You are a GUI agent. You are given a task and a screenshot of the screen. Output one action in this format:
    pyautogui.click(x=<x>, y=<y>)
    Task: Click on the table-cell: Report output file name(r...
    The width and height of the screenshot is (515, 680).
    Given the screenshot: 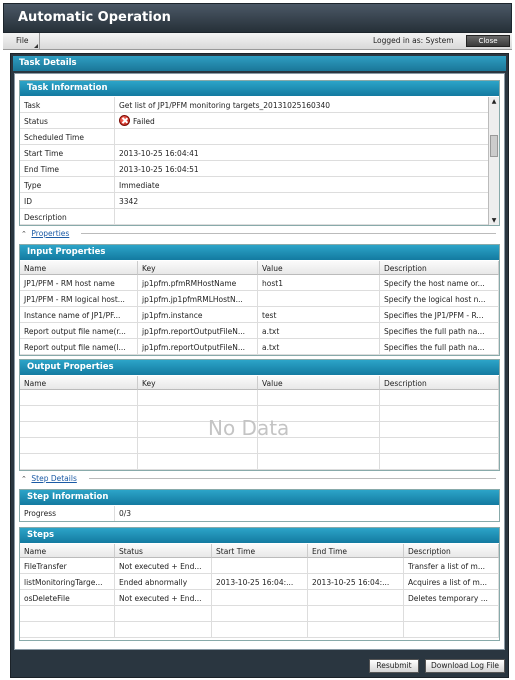 What is the action you would take?
    pyautogui.click(x=79, y=331)
    